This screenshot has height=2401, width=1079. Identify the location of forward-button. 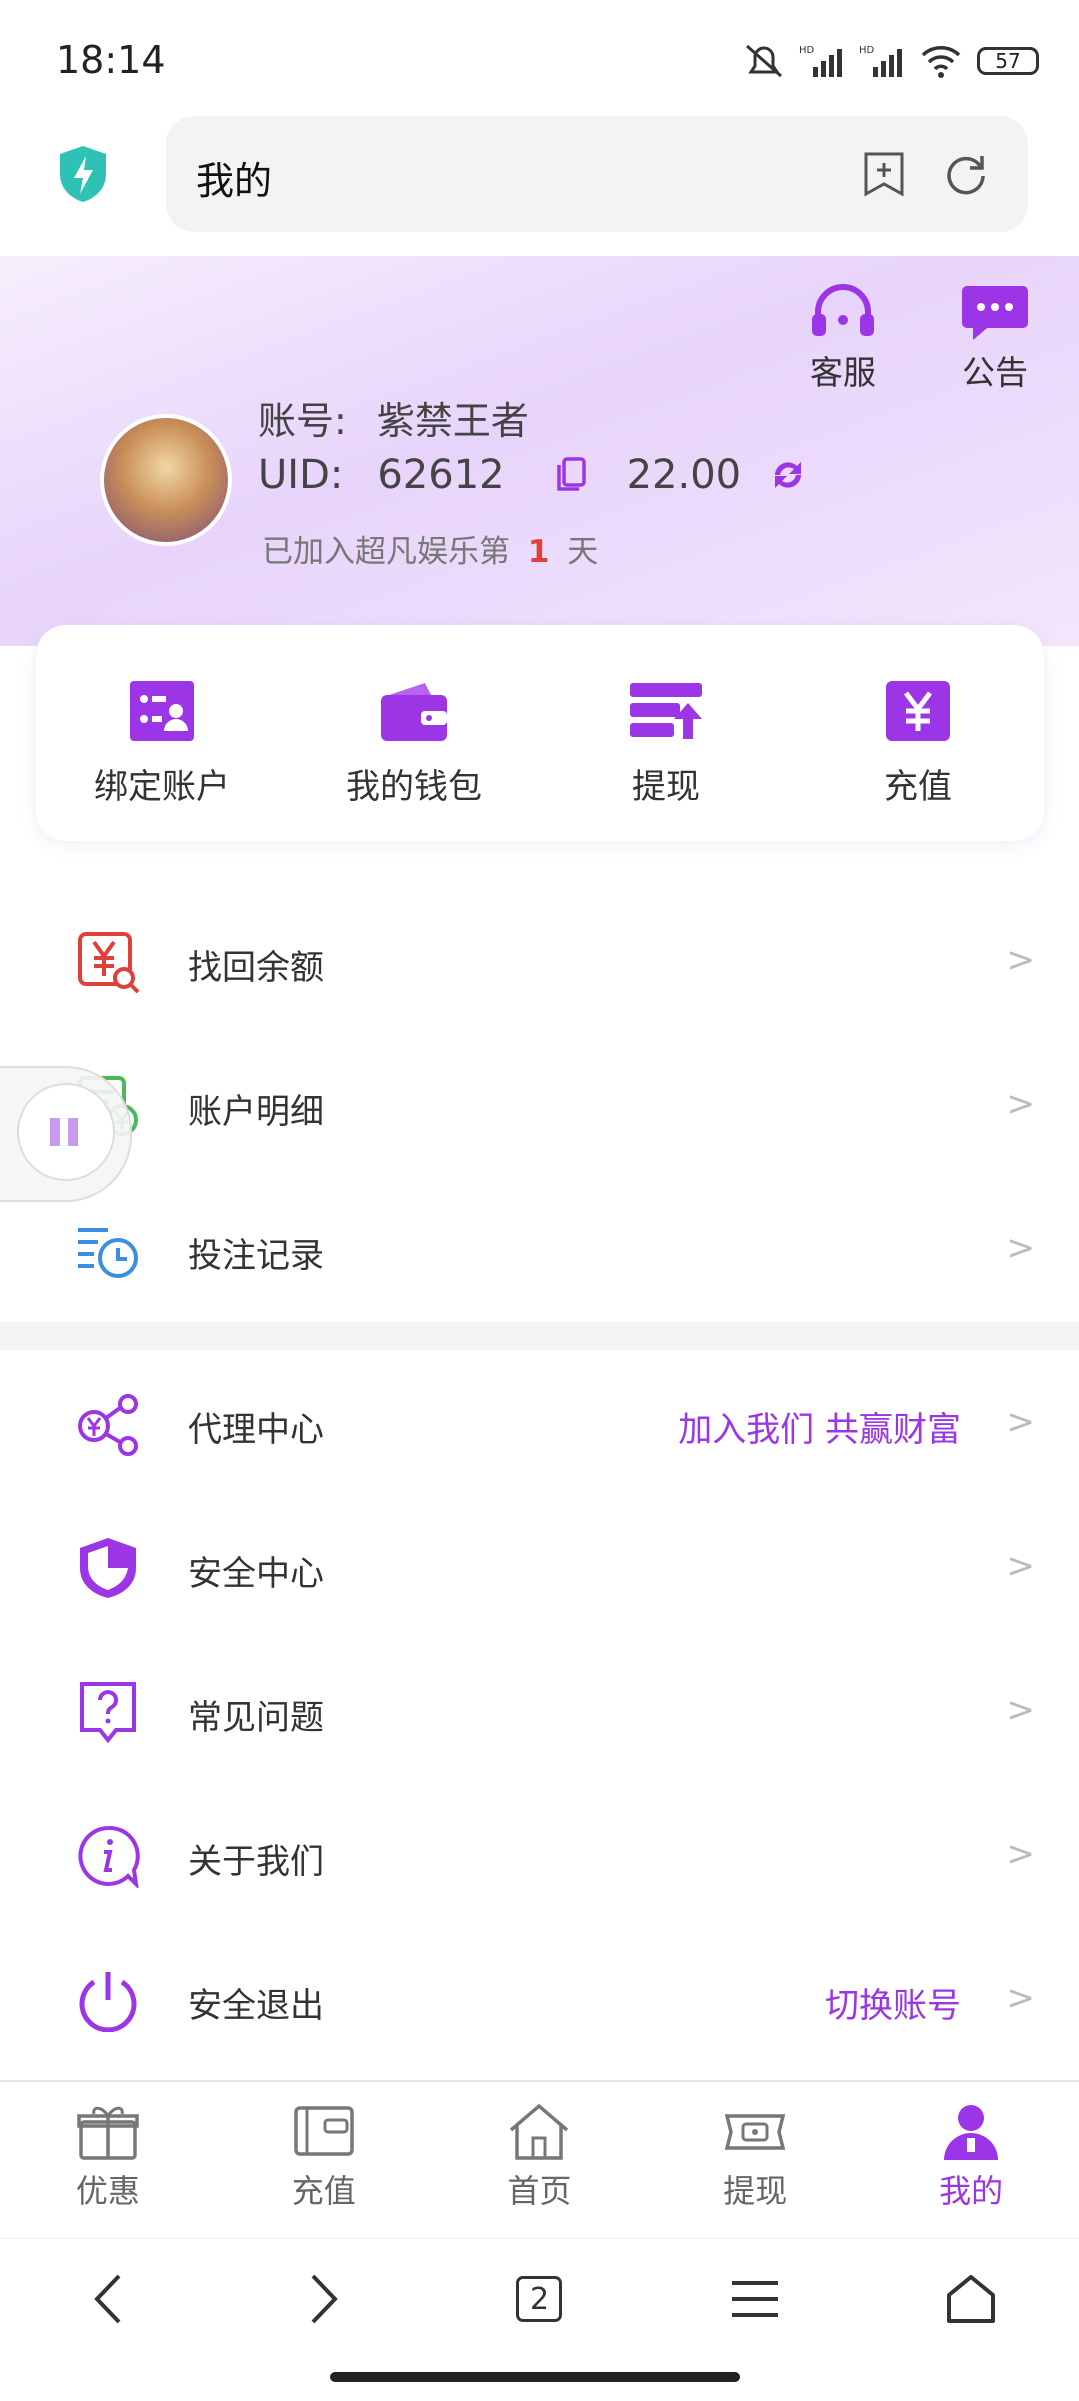
(324, 2299).